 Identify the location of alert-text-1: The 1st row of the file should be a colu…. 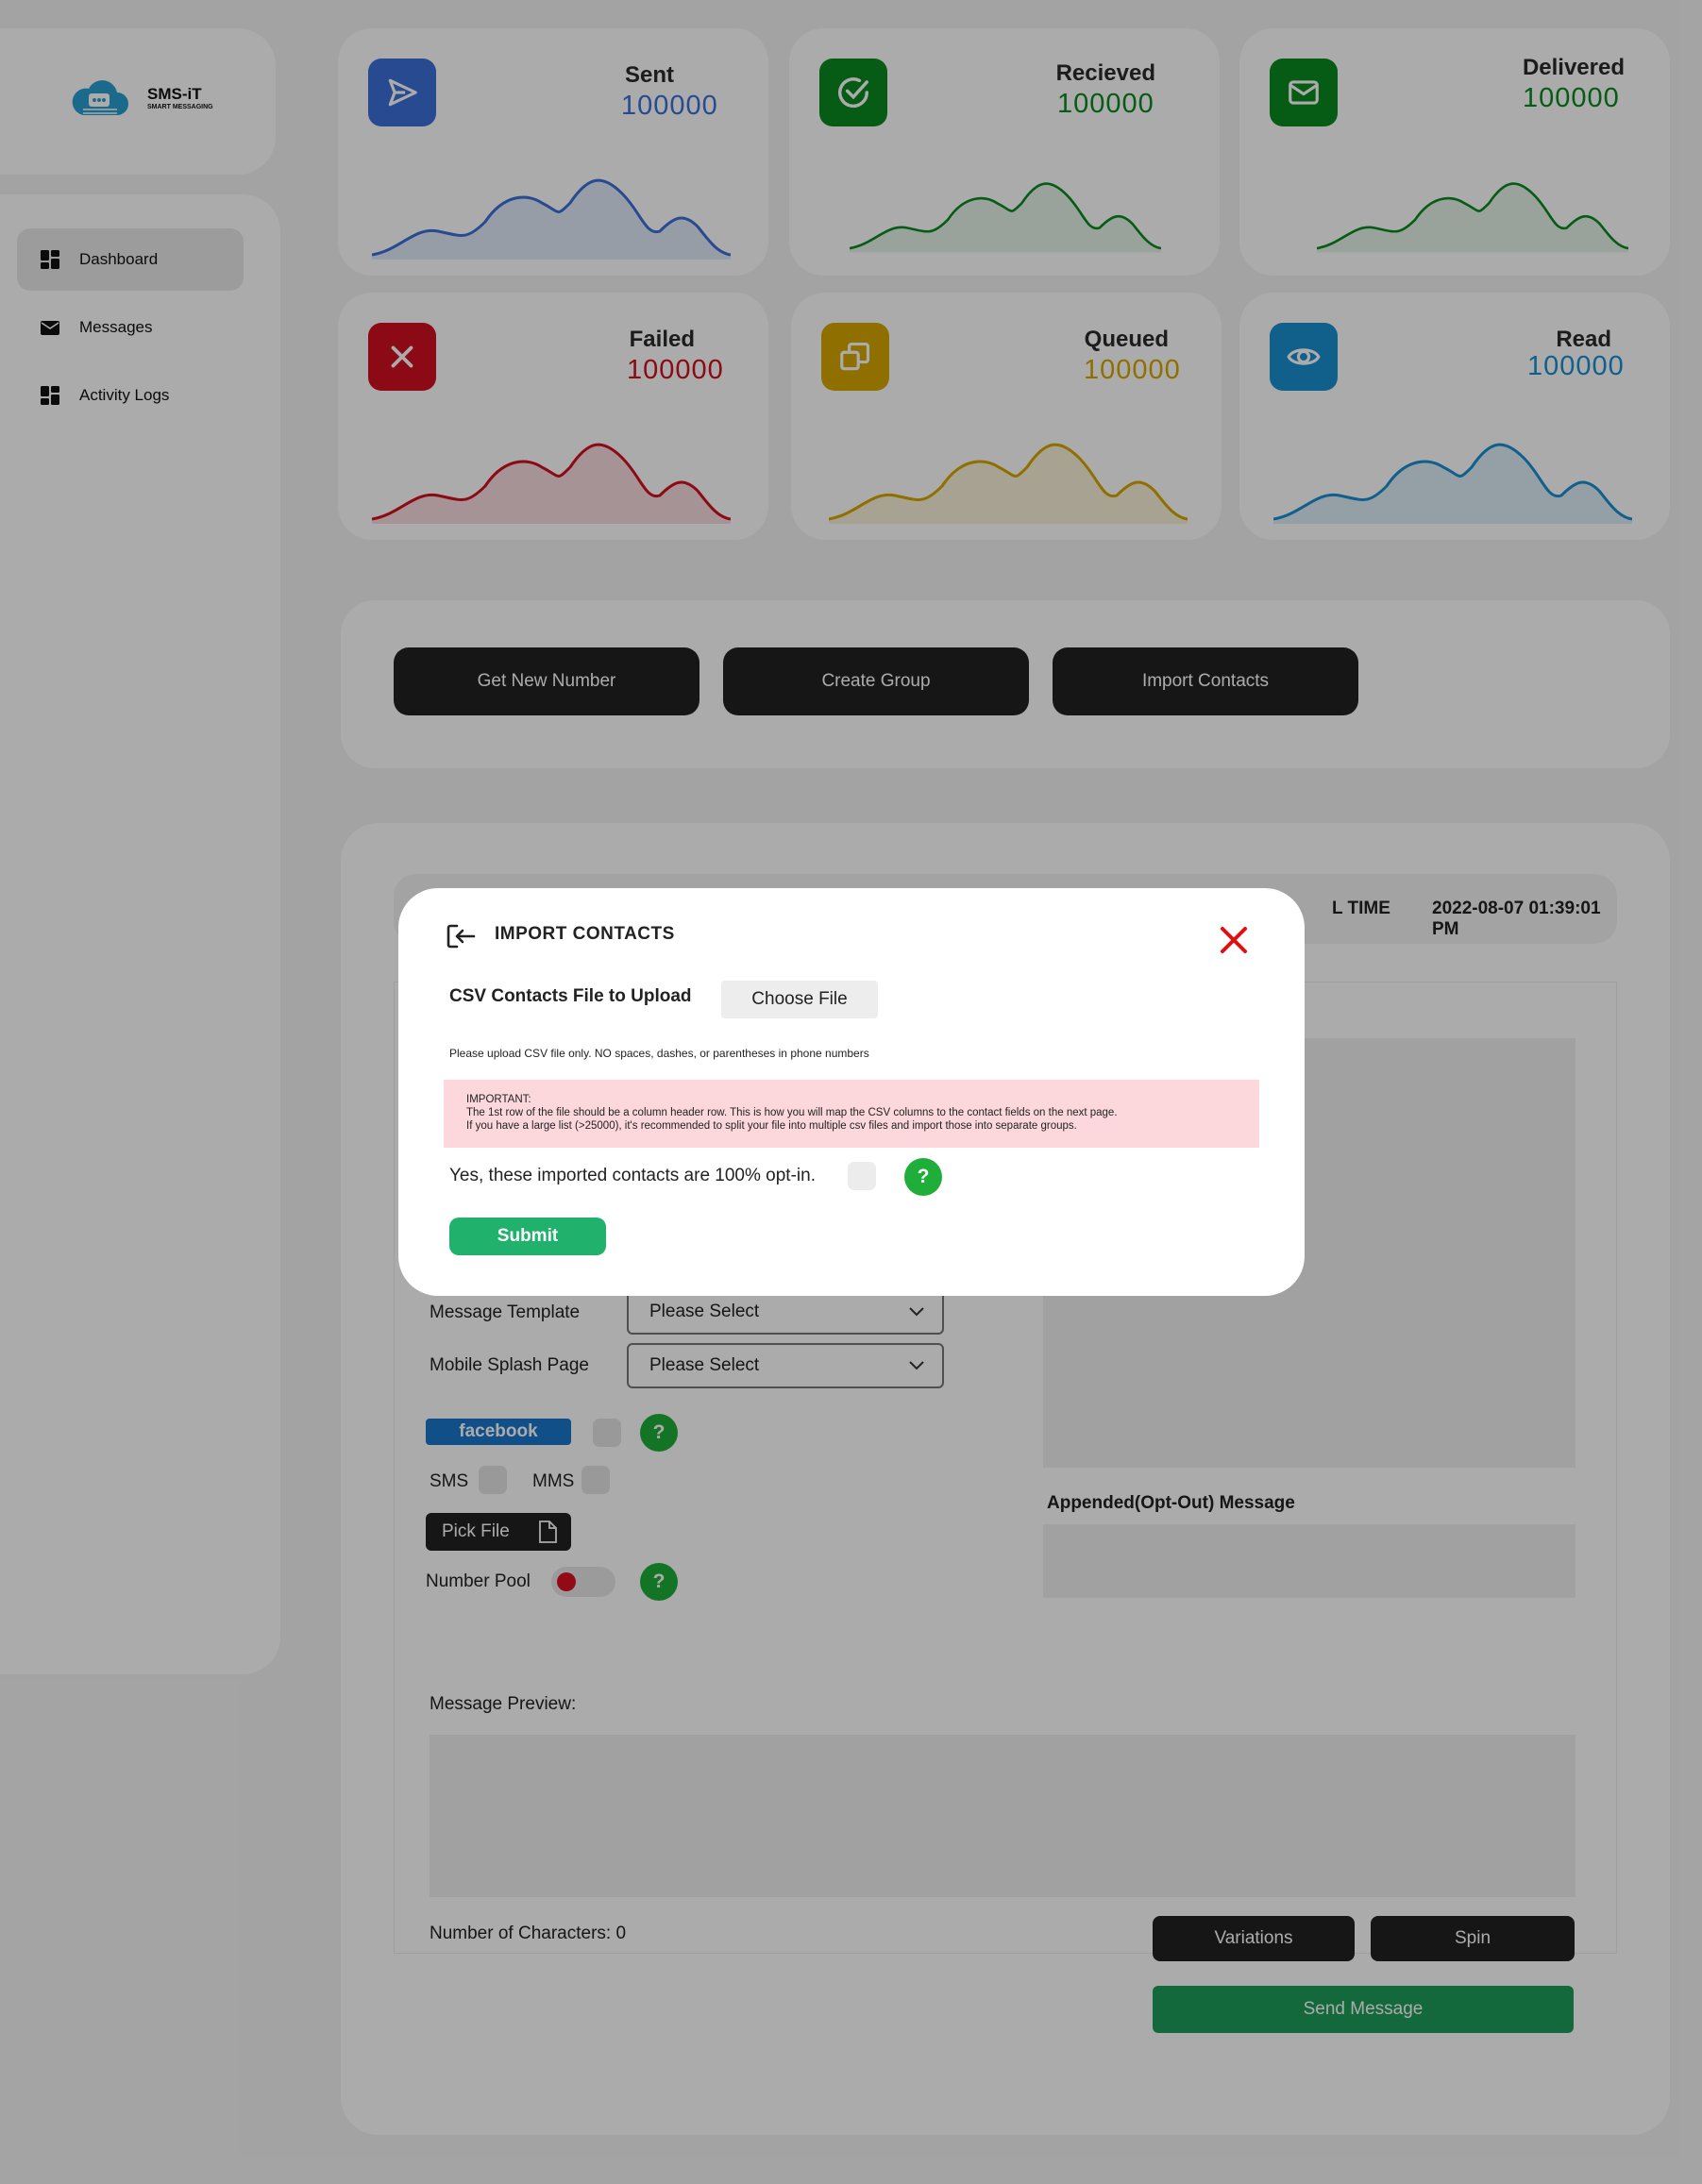
(792, 1112).